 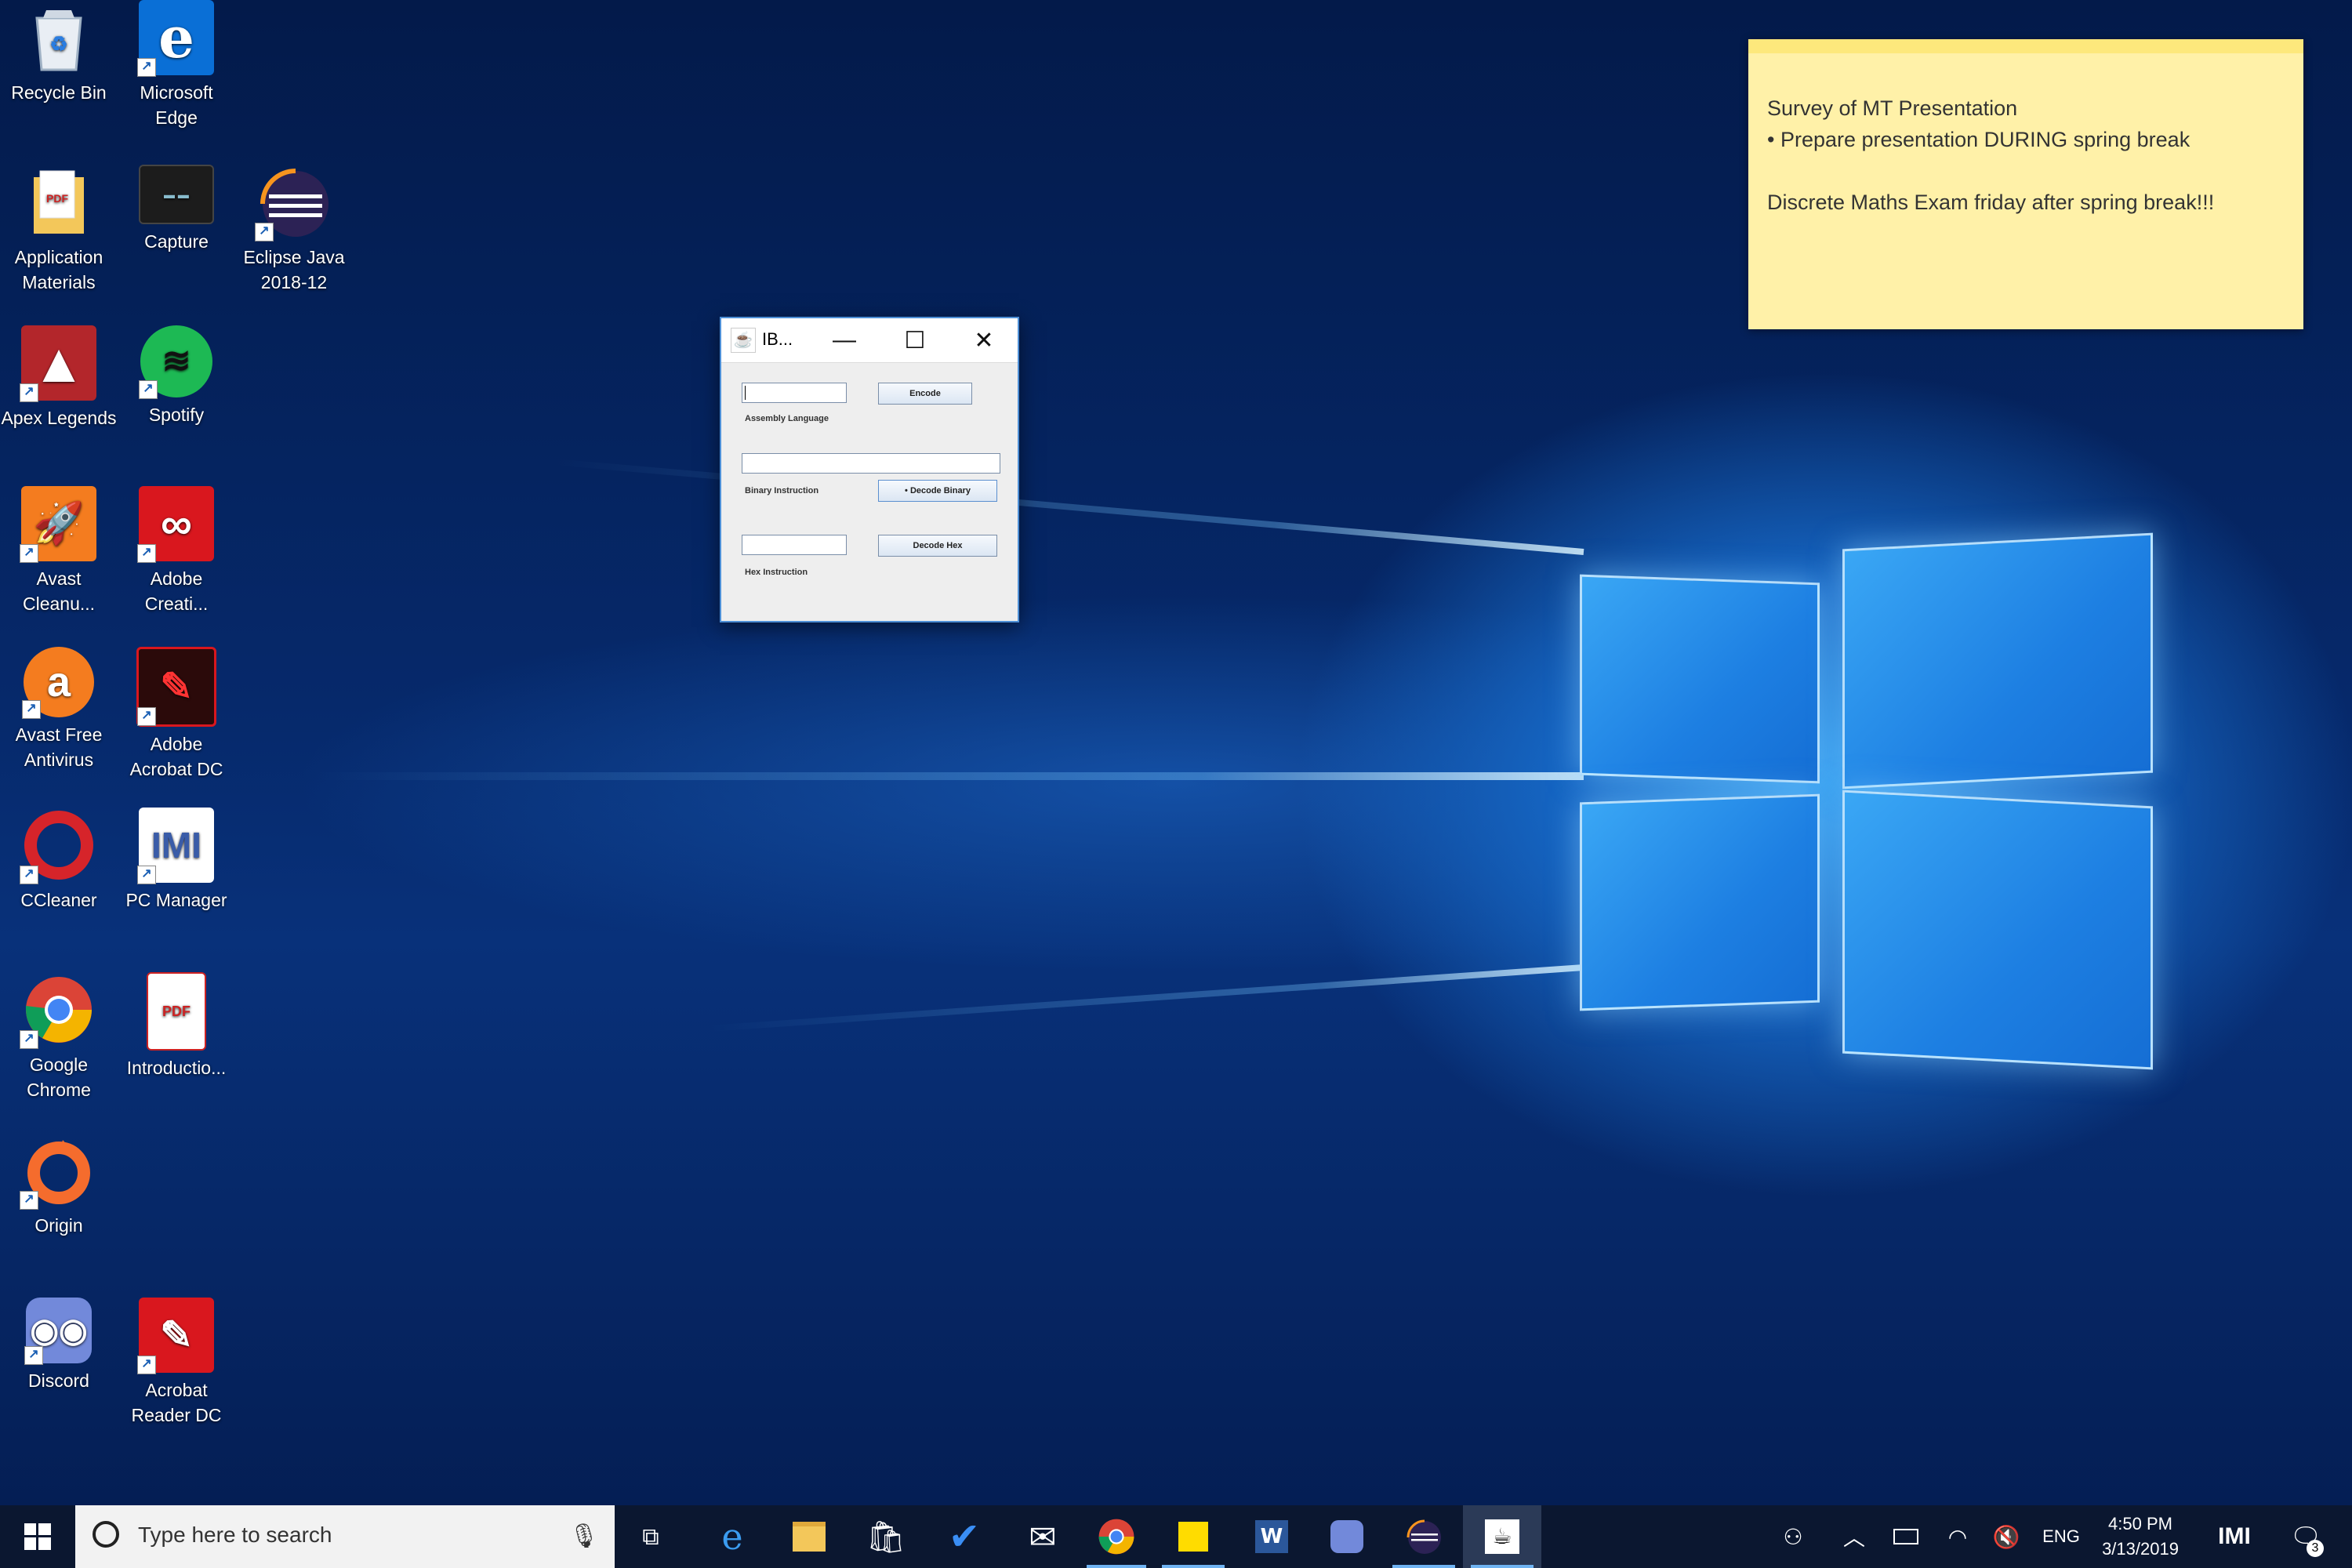 I want to click on desktop-icon-chrome: ↗ Google Chrome, so click(x=59, y=1037).